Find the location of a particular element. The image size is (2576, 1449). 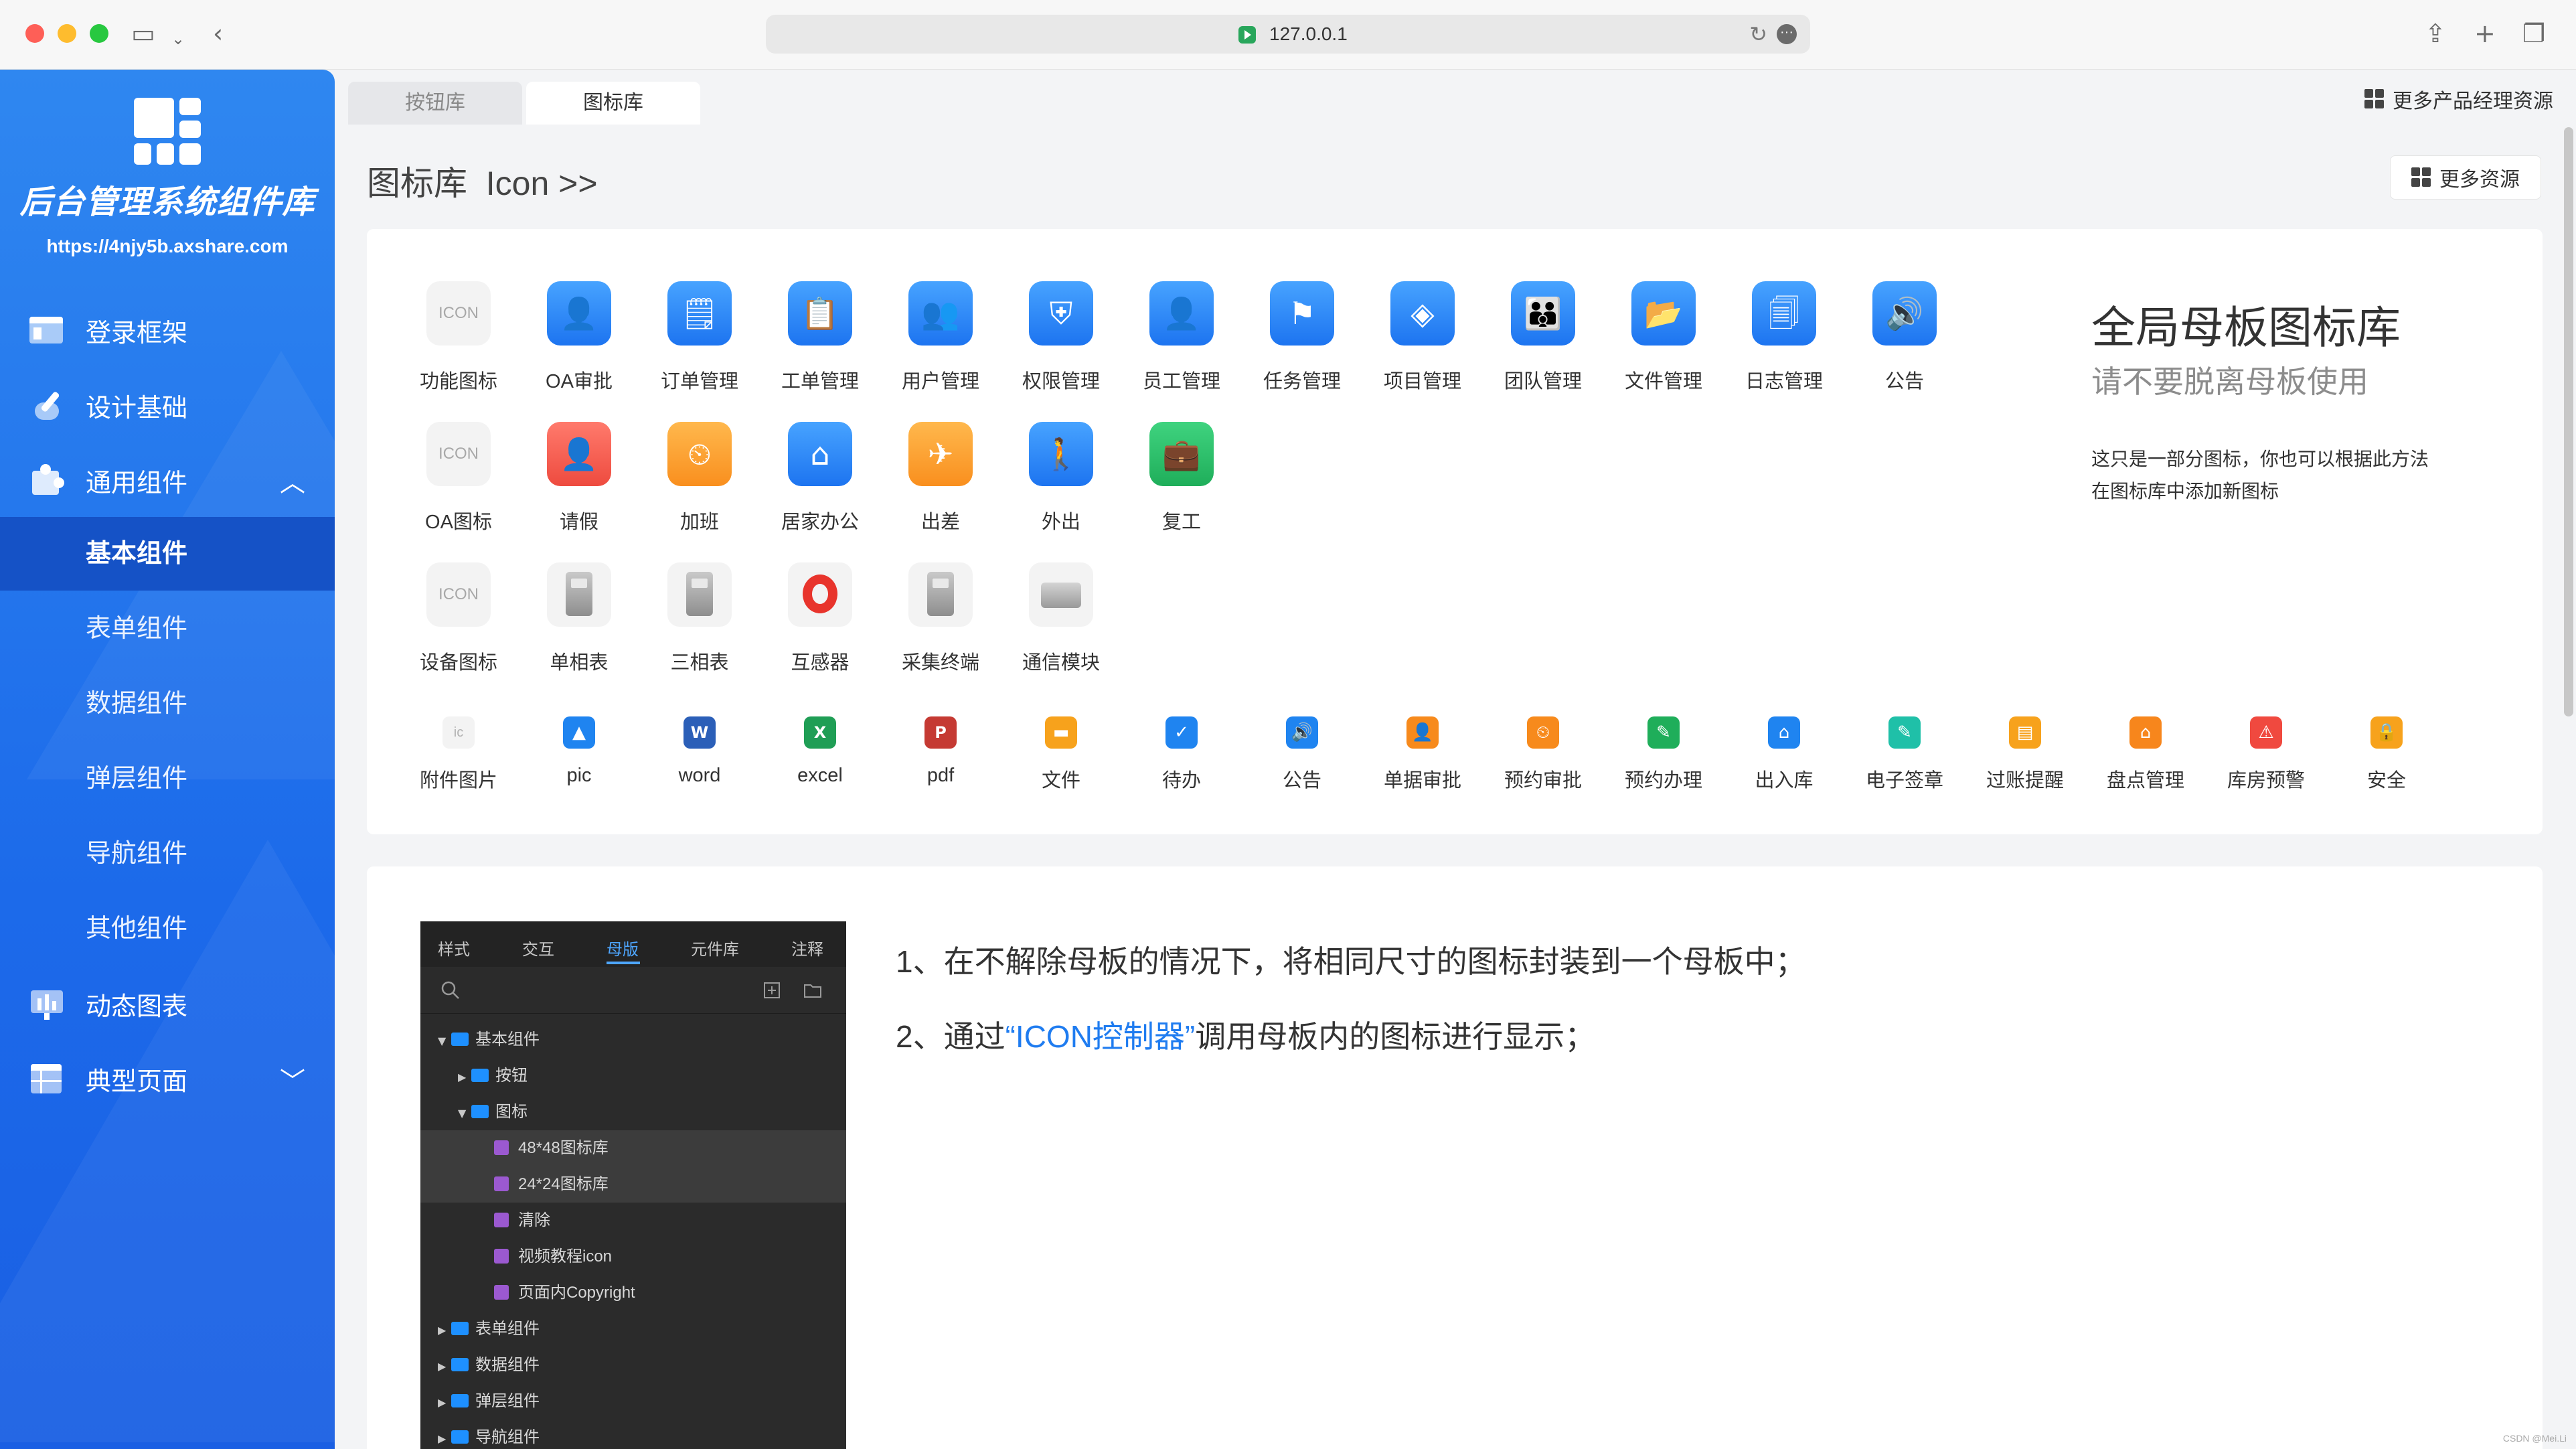

icon-cell-staff: 👤 员工管理 is located at coordinates (1182, 337).